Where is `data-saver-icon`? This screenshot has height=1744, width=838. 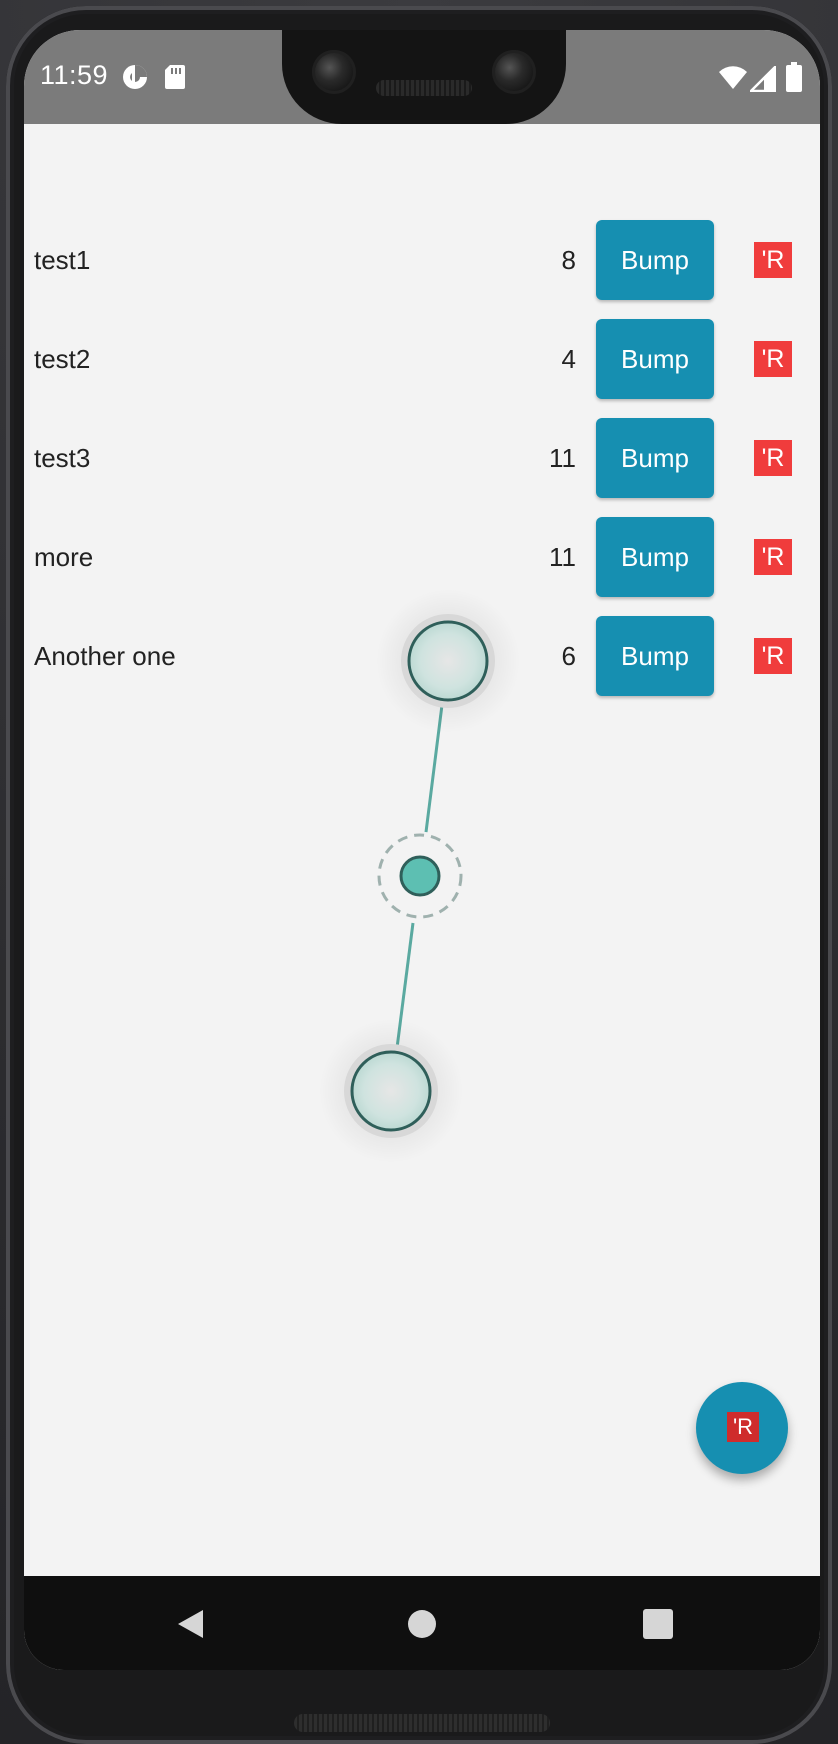 data-saver-icon is located at coordinates (135, 79).